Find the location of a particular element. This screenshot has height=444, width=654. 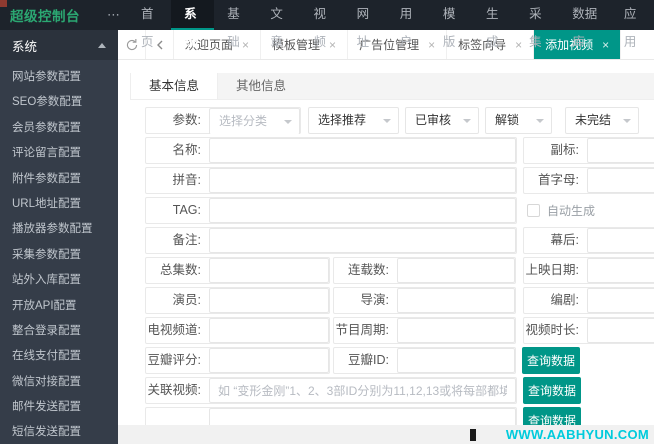

sidebar-item-collect-params: 采集参数配置 is located at coordinates (59, 255).